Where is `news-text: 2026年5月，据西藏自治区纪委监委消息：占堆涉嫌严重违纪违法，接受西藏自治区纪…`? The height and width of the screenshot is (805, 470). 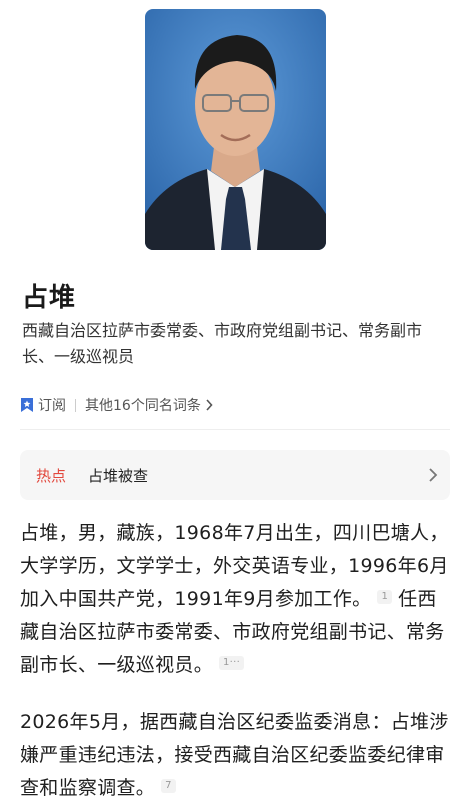
news-text: 2026年5月，据西藏自治区纪委监委消息：占堆涉嫌严重违纪违法，接受西藏自治区纪… is located at coordinates (234, 755).